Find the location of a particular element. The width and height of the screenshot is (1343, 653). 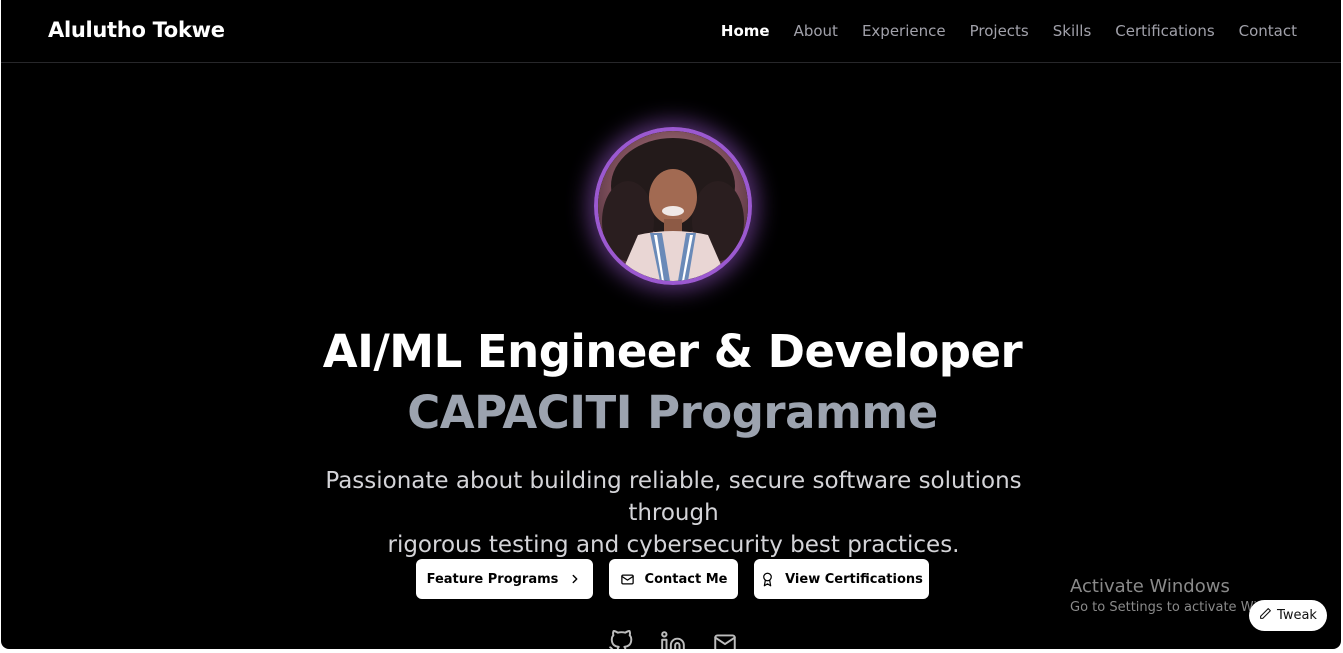

profile-avatar is located at coordinates (673, 206).